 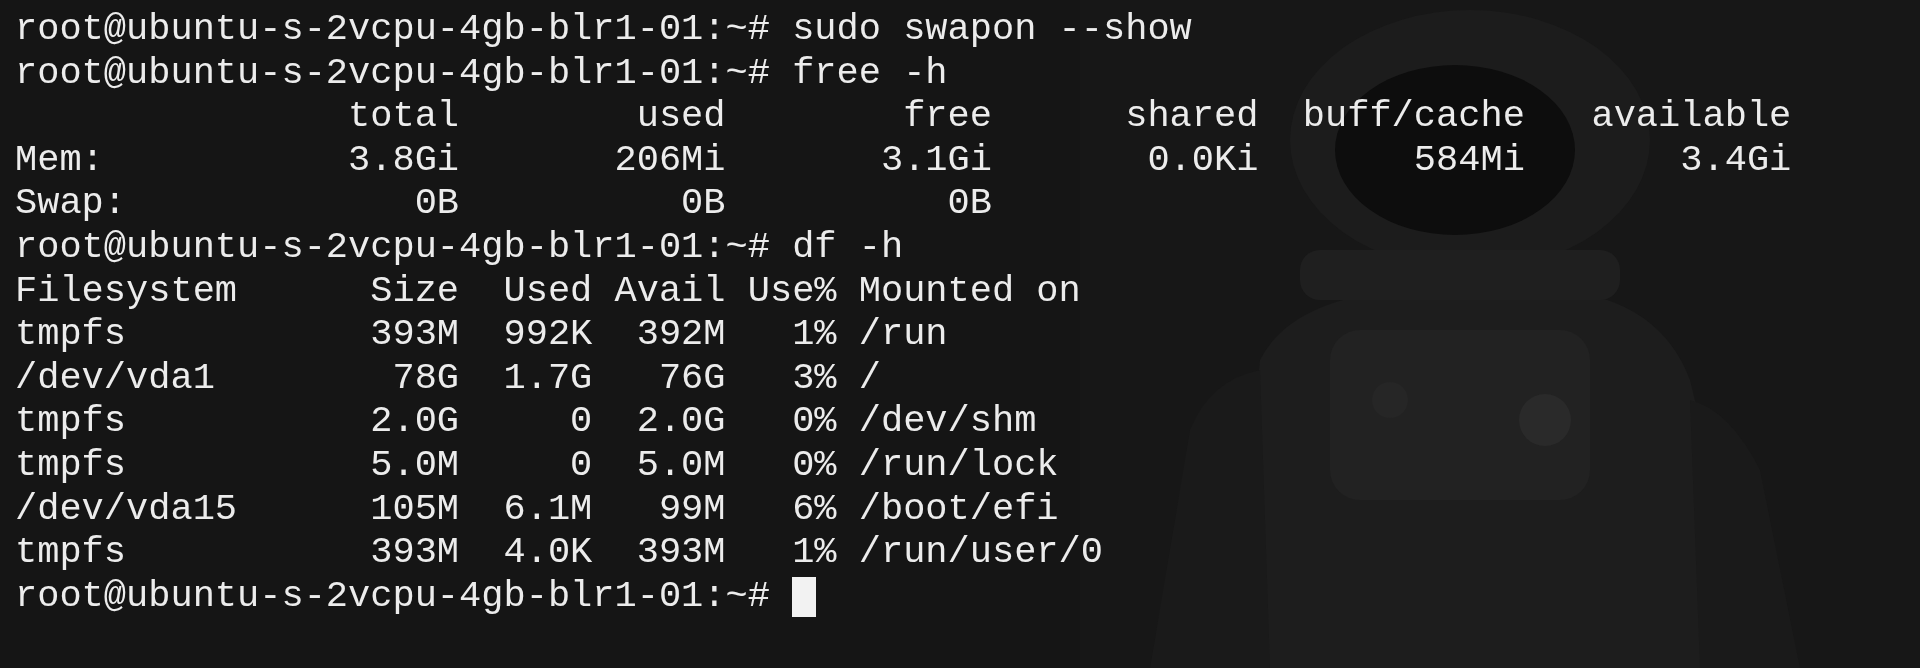 What do you see at coordinates (448, 378) in the screenshot?
I see `output-line: /dev/vda1 78G 1.7G 76G 3% /` at bounding box center [448, 378].